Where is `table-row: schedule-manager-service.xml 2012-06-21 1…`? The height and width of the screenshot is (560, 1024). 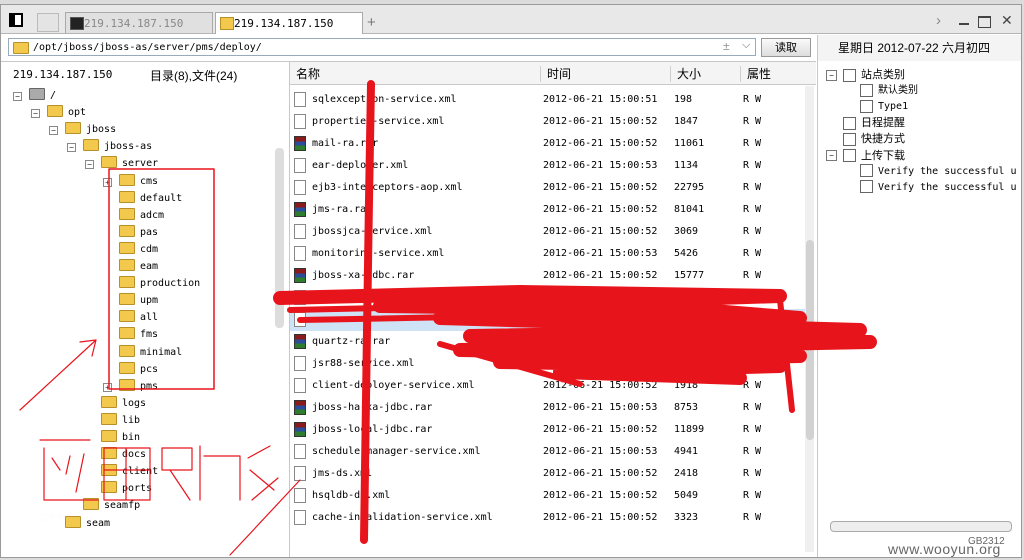
table-row: schedule-manager-service.xml 2012-06-21 1… is located at coordinates (547, 452).